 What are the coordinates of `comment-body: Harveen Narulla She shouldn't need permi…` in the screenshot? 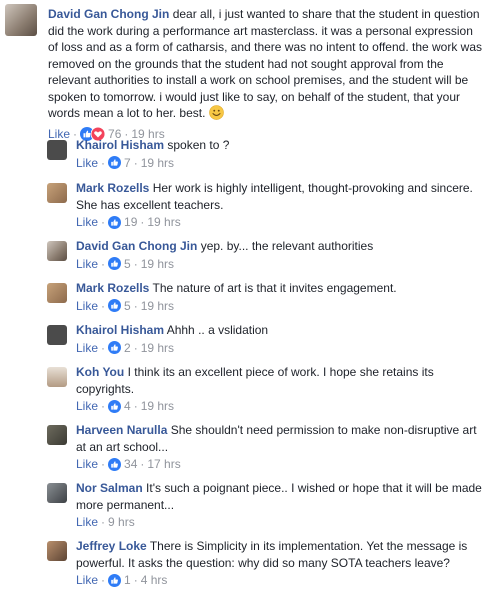 It's located at (279, 447).